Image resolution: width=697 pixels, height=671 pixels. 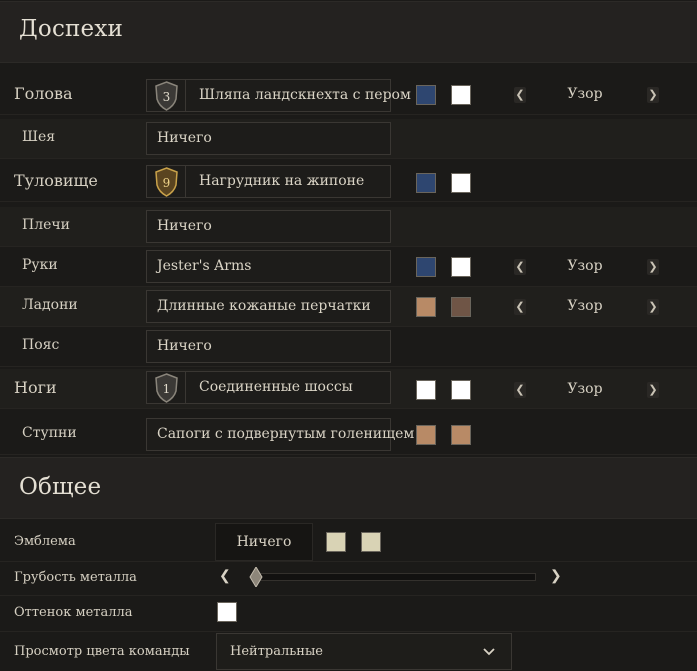 What do you see at coordinates (50, 305) in the screenshot?
I see `slot-label-hands: Ладони` at bounding box center [50, 305].